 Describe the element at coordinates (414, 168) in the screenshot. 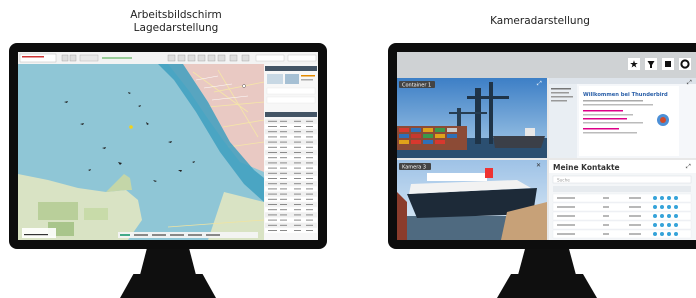

I see `pane-label-kamera-text: Kamera 3` at that location.